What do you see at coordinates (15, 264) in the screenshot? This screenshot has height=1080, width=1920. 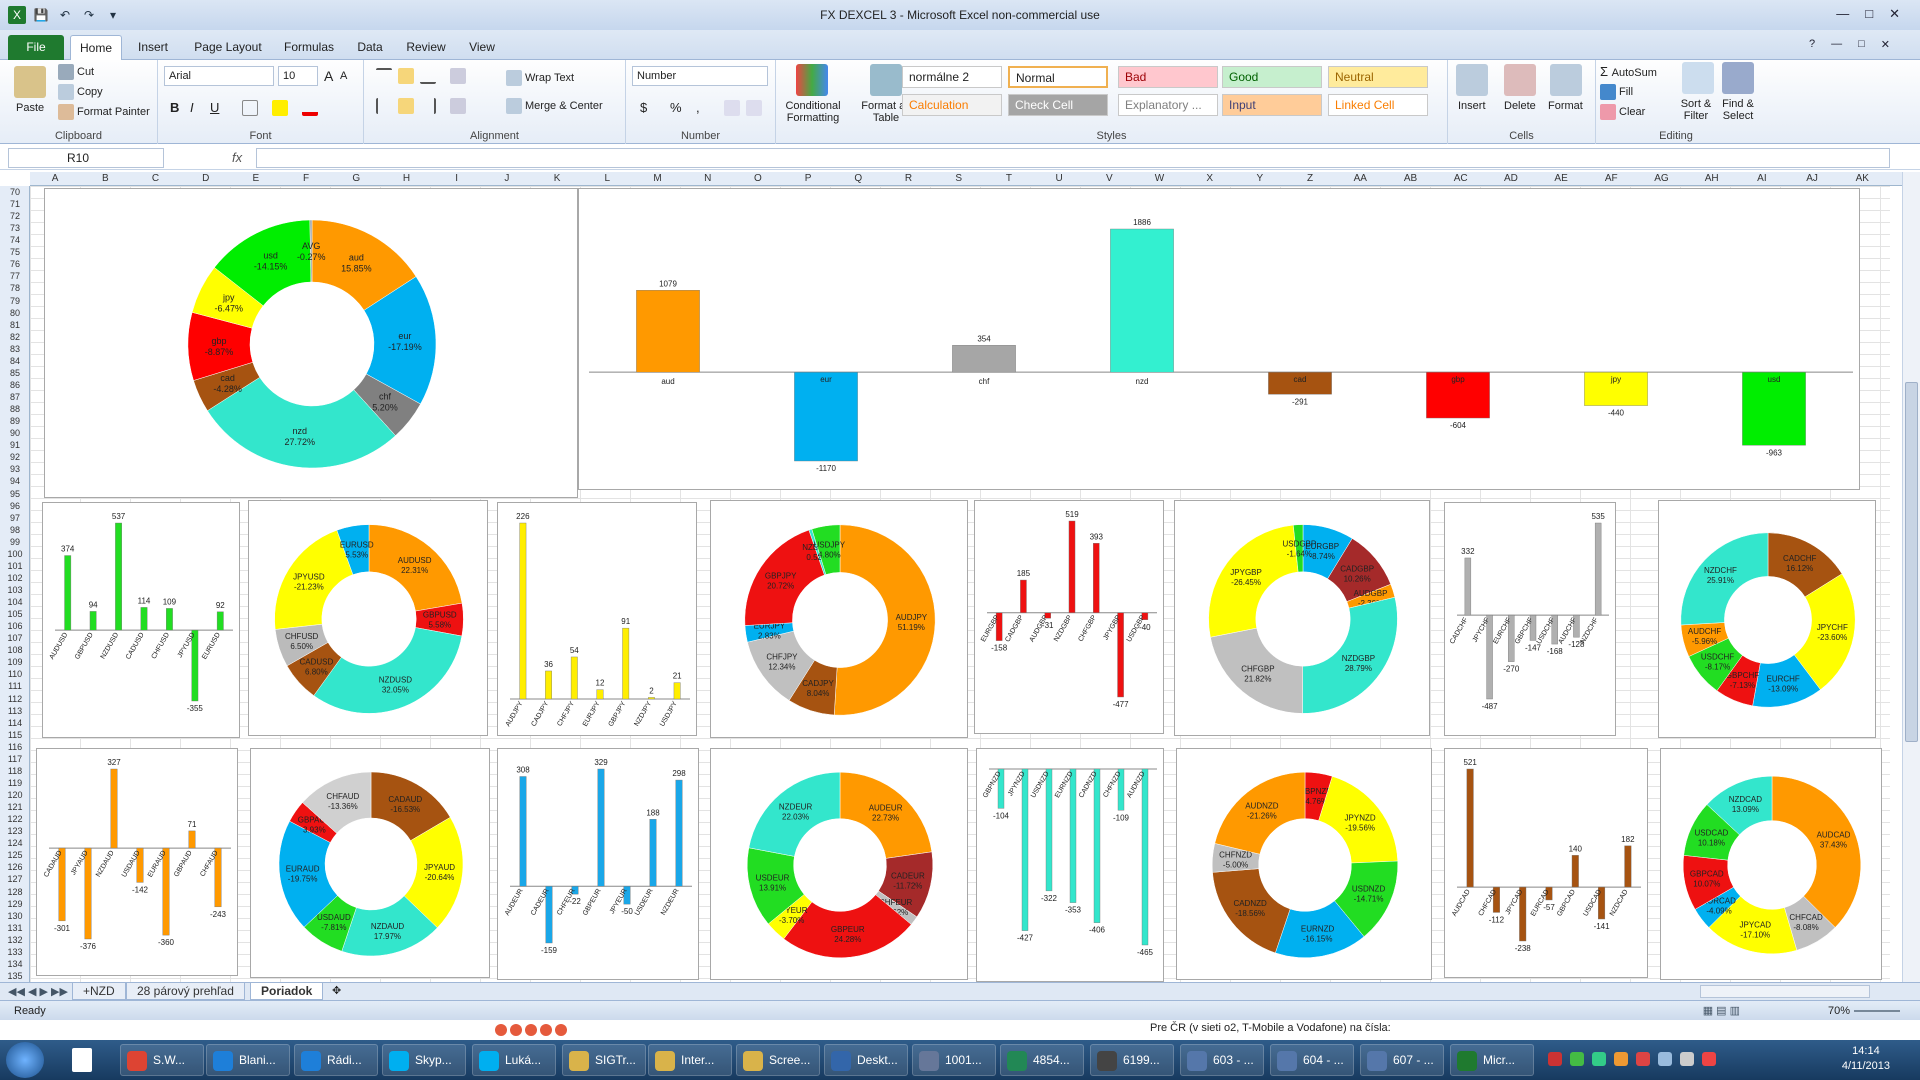 I see `row-header: 76` at bounding box center [15, 264].